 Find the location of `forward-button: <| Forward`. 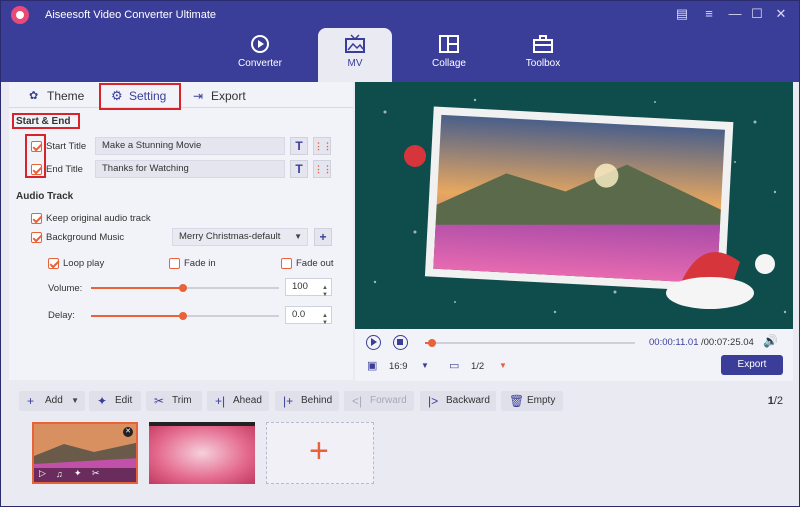

forward-button: <| Forward is located at coordinates (379, 401).